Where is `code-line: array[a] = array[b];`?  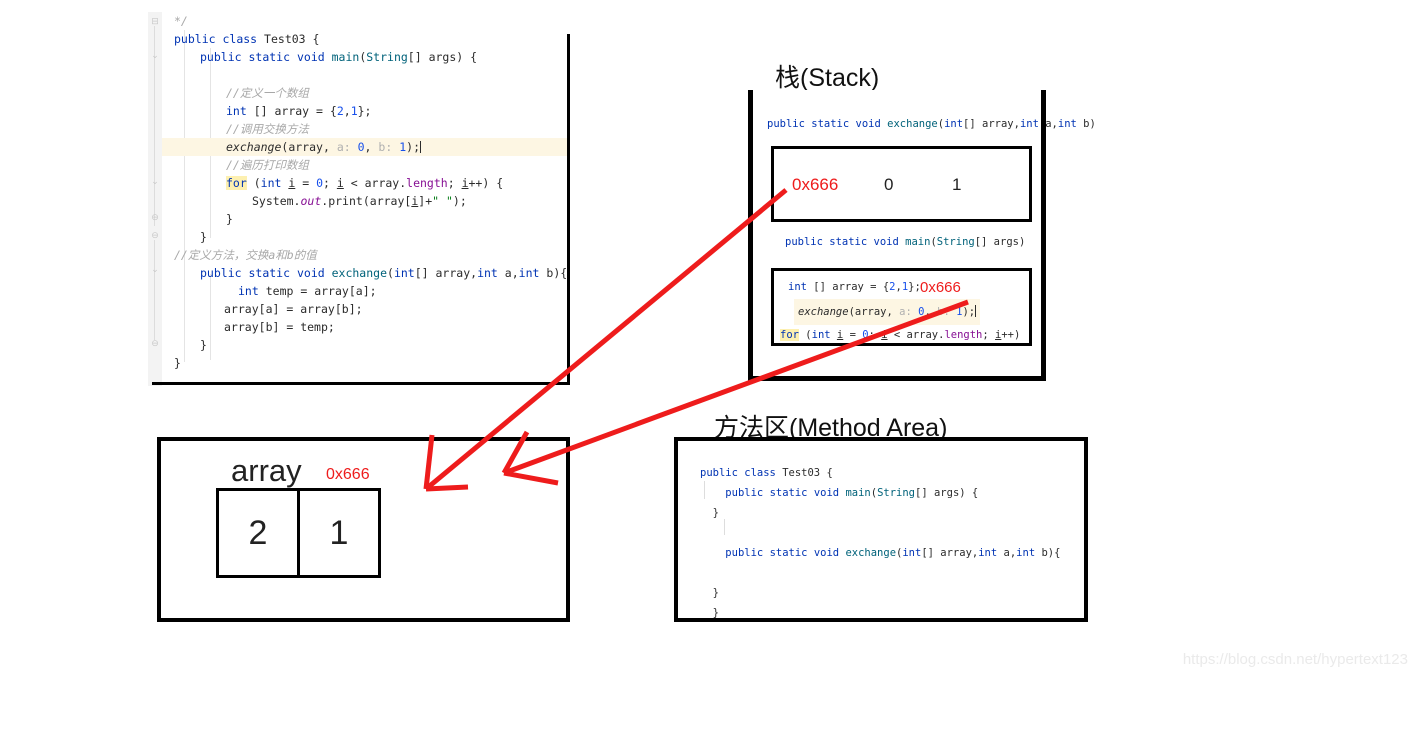 code-line: array[a] = array[b]; is located at coordinates (293, 309).